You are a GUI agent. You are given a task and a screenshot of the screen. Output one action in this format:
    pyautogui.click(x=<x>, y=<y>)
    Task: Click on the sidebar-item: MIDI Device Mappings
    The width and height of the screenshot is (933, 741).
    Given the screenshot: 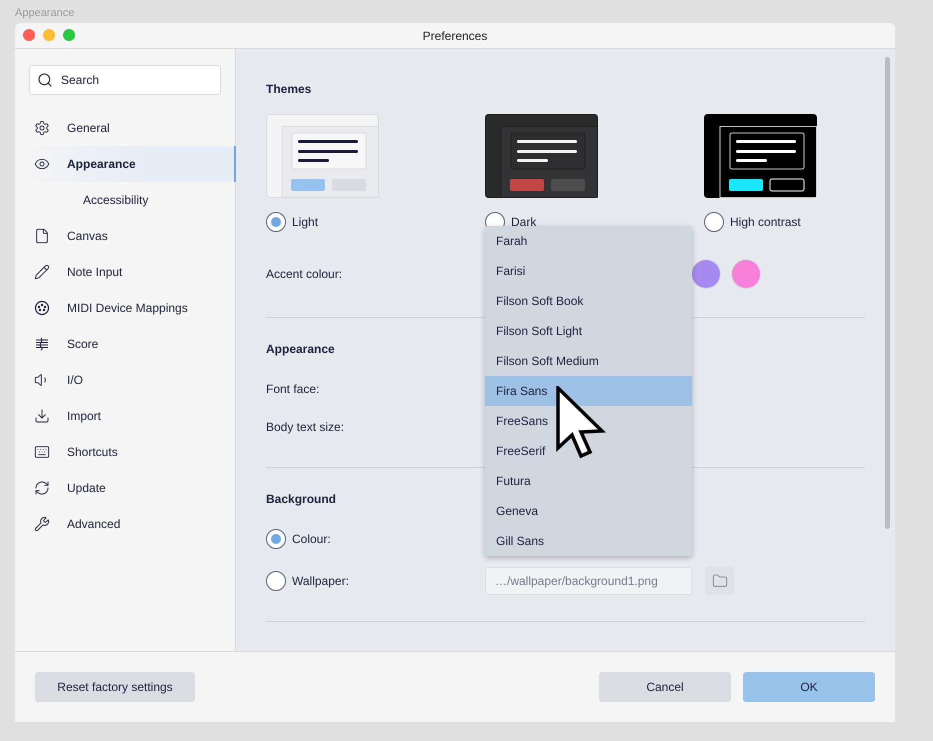 What is the action you would take?
    pyautogui.click(x=125, y=308)
    